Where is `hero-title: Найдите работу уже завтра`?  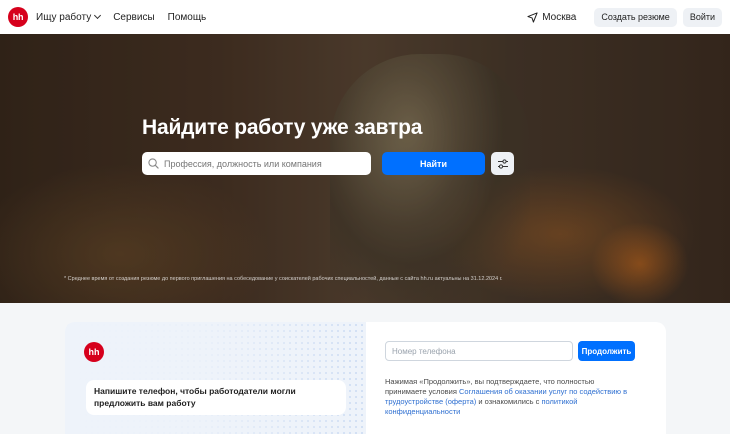 hero-title: Найдите работу уже завтра is located at coordinates (282, 127).